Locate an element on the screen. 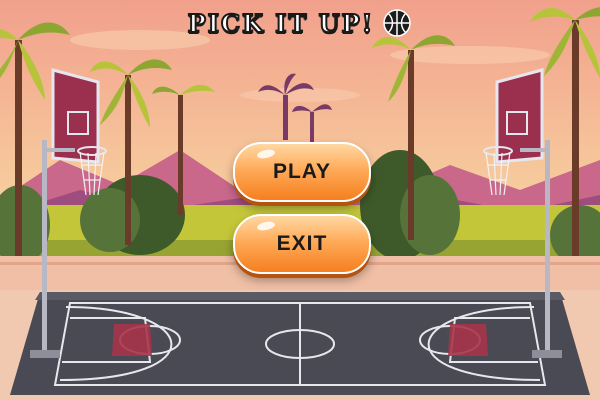  exit-button: EXIT is located at coordinates (302, 244).